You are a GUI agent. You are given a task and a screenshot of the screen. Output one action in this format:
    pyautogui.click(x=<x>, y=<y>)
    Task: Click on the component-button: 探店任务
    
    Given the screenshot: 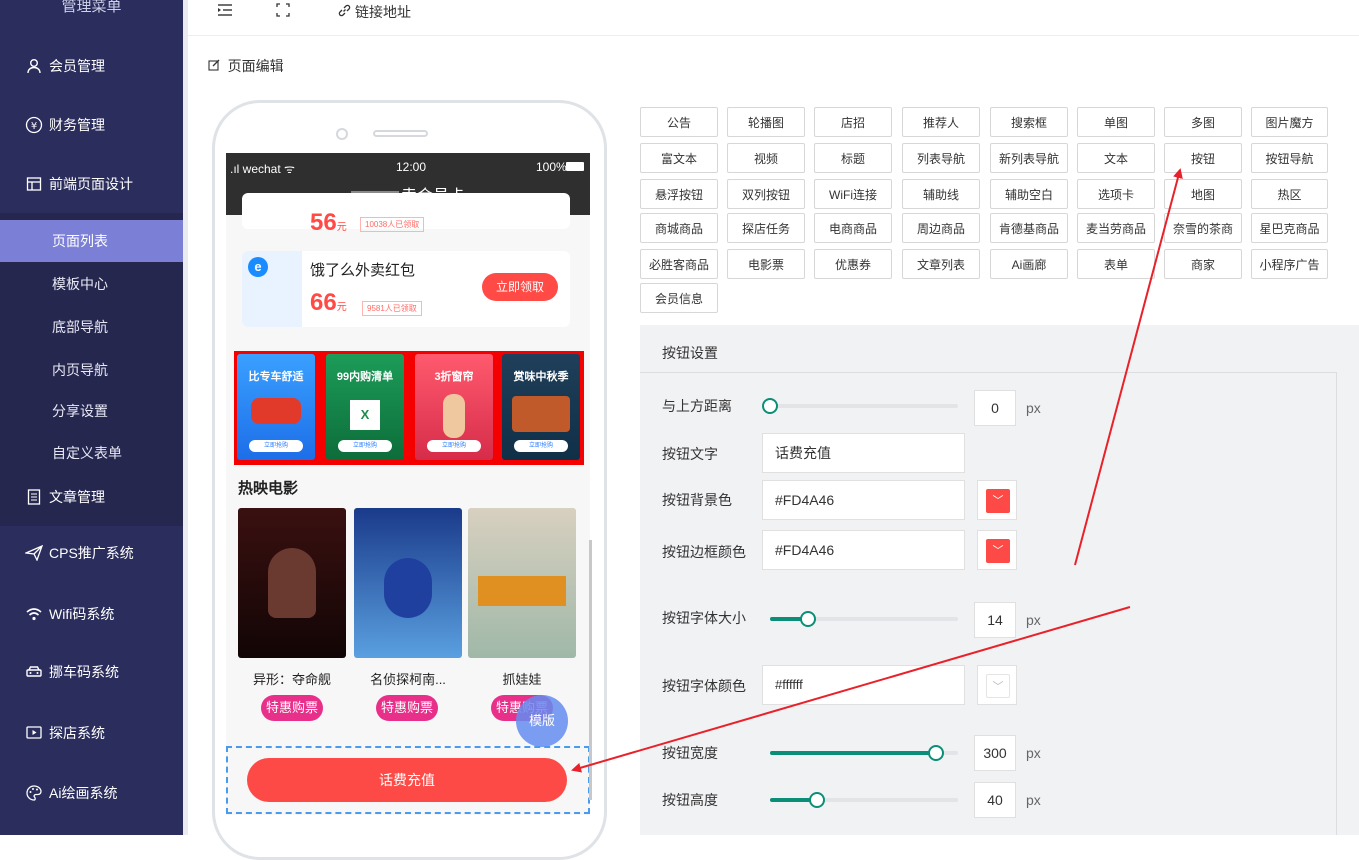 What is the action you would take?
    pyautogui.click(x=766, y=228)
    